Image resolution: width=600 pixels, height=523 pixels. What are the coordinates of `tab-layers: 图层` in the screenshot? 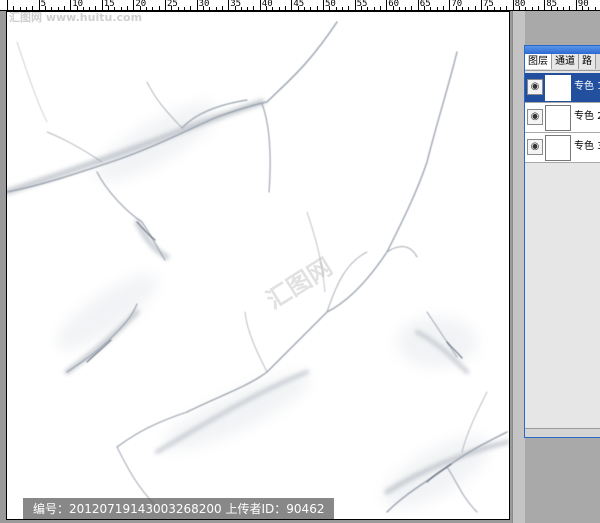 It's located at (538, 61).